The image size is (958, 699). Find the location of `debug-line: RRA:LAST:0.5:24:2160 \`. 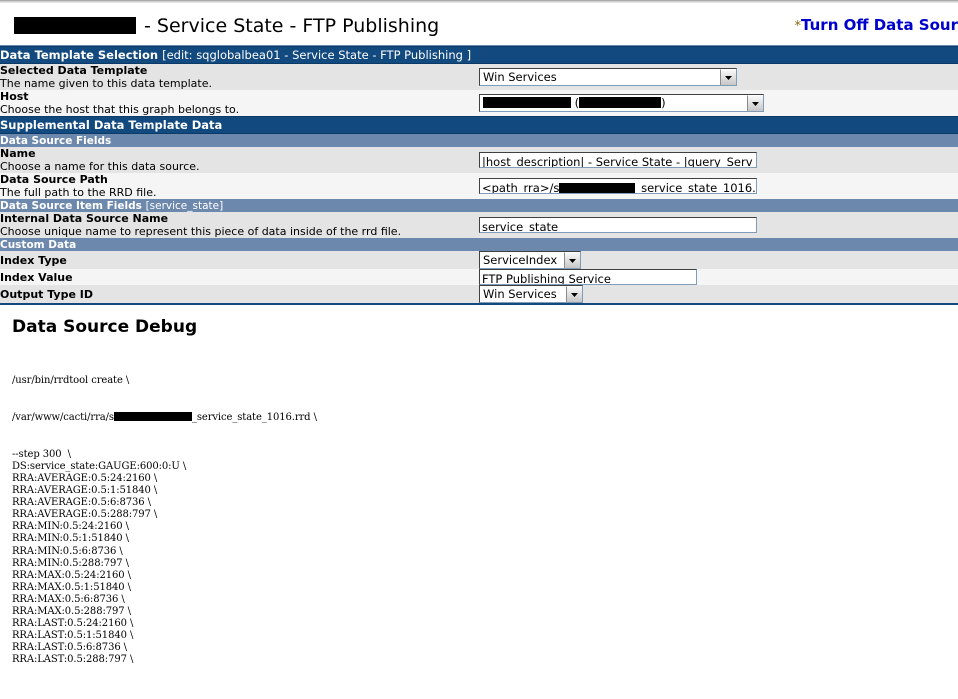

debug-line: RRA:LAST:0.5:24:2160 \ is located at coordinates (73, 624).